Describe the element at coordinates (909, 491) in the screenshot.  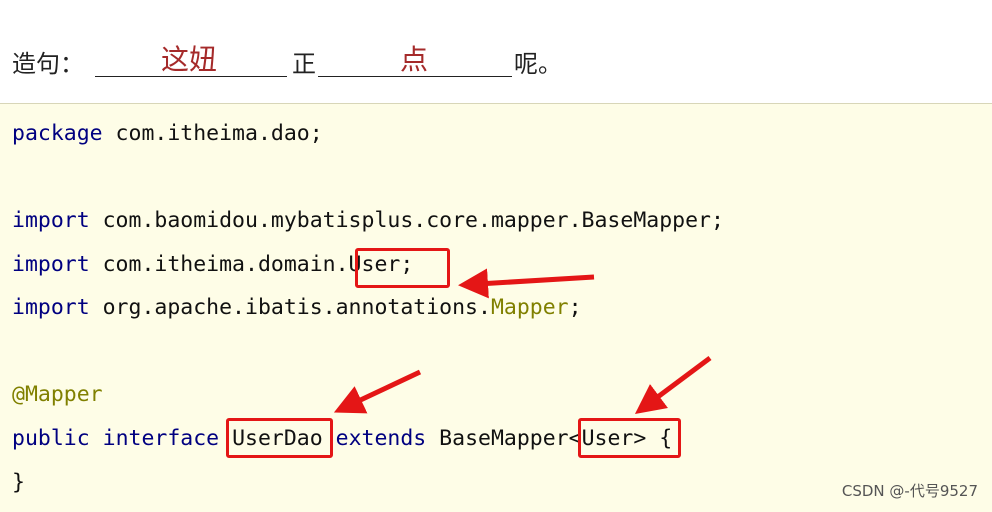
I see `watermark: CSDN @-代号9527` at that location.